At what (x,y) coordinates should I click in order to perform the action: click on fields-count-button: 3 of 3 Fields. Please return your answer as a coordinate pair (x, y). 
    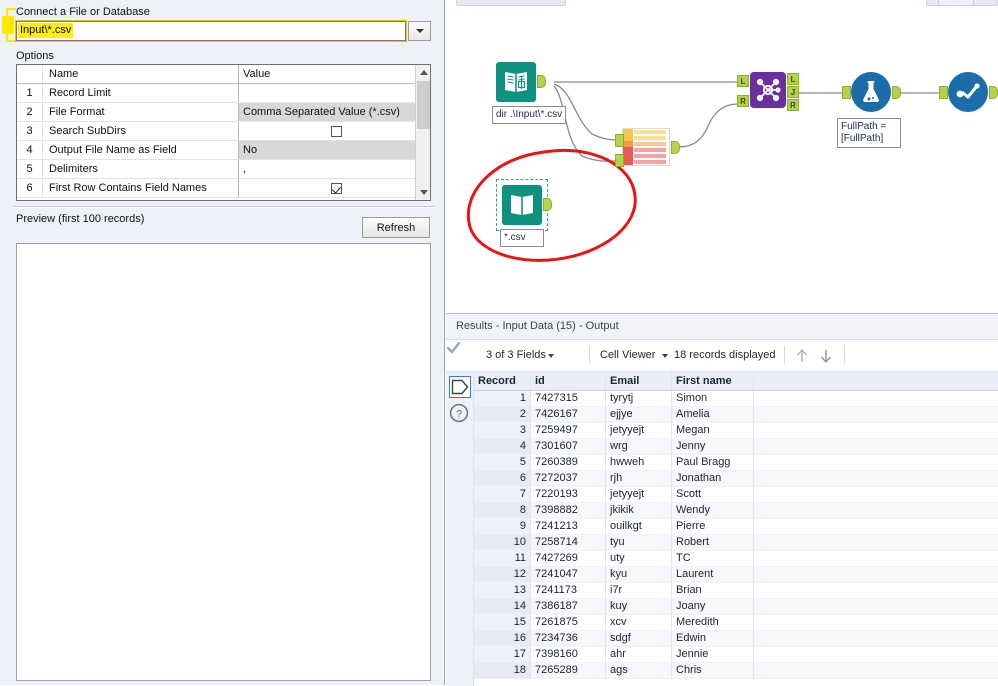
    Looking at the image, I should click on (516, 355).